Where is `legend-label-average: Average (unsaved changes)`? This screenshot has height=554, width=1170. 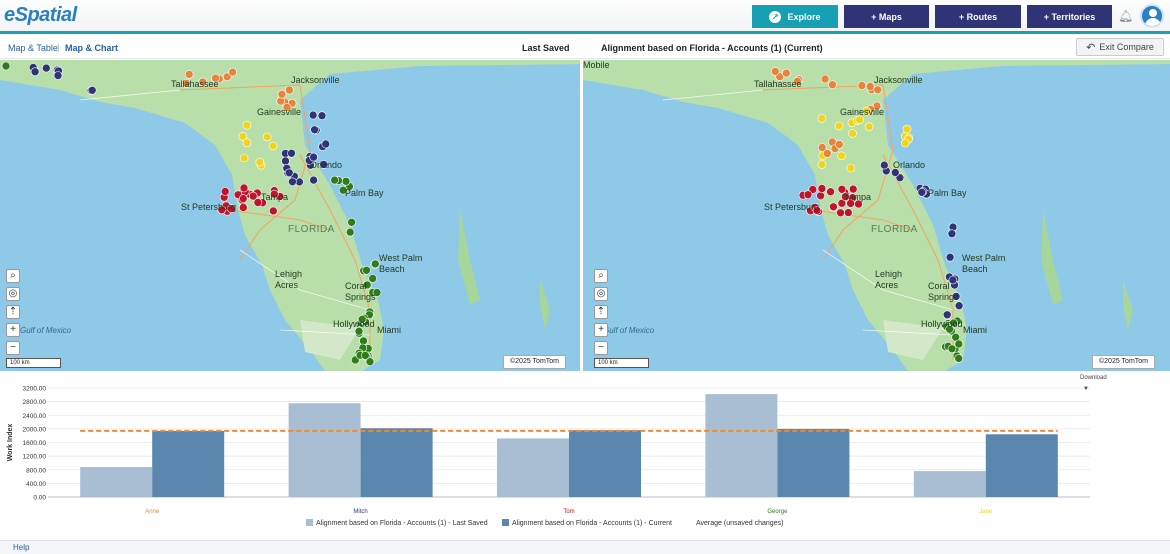
legend-label-average: Average (unsaved changes) is located at coordinates (739, 523).